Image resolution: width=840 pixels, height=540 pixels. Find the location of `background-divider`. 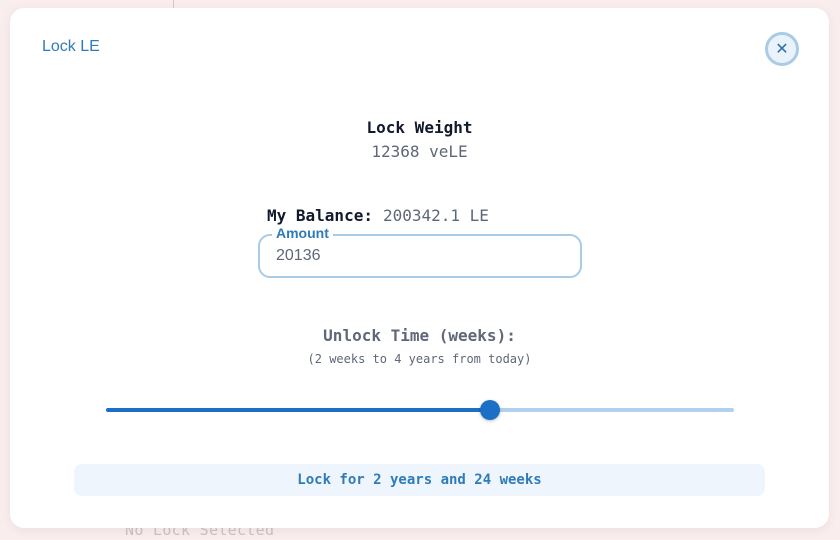

background-divider is located at coordinates (173, 4).